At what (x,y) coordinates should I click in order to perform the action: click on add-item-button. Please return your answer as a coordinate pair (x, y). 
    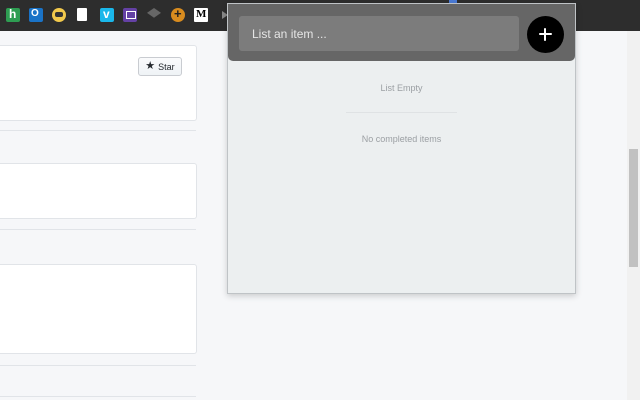
    Looking at the image, I should click on (545, 34).